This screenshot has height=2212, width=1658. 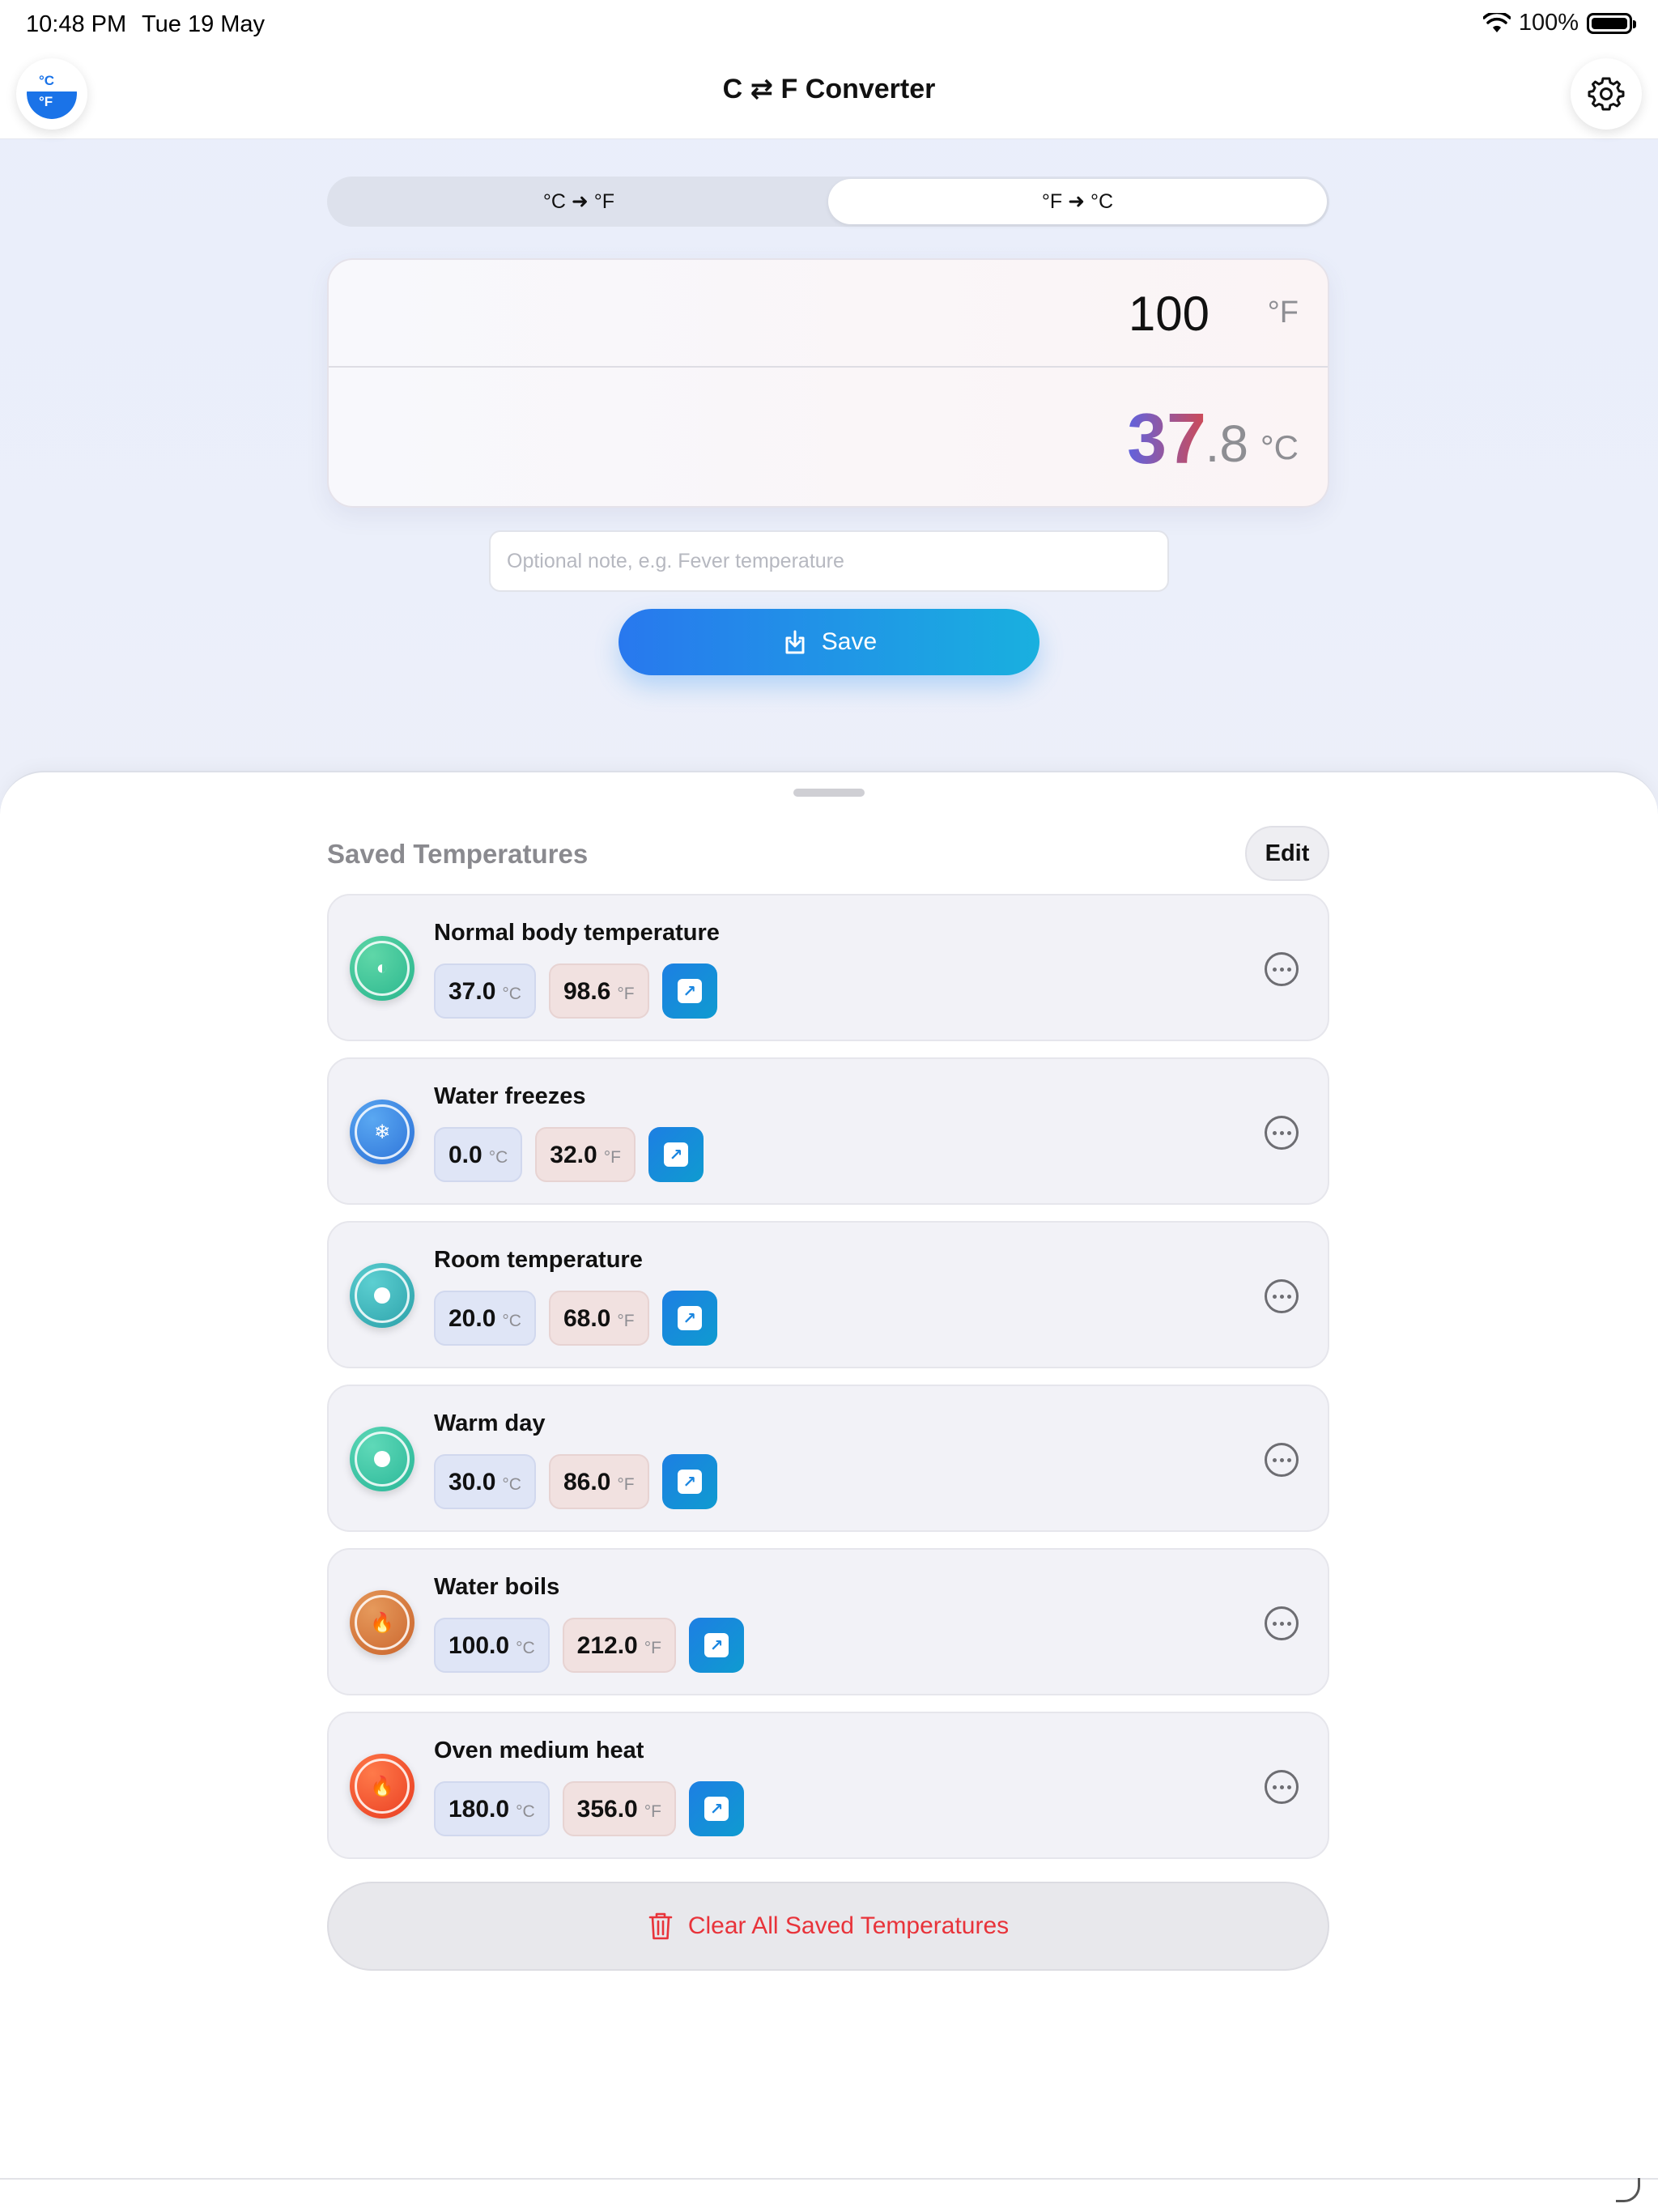 I want to click on saved-item-values: 20.0 °C 68.0 °F ↗, so click(x=575, y=1319).